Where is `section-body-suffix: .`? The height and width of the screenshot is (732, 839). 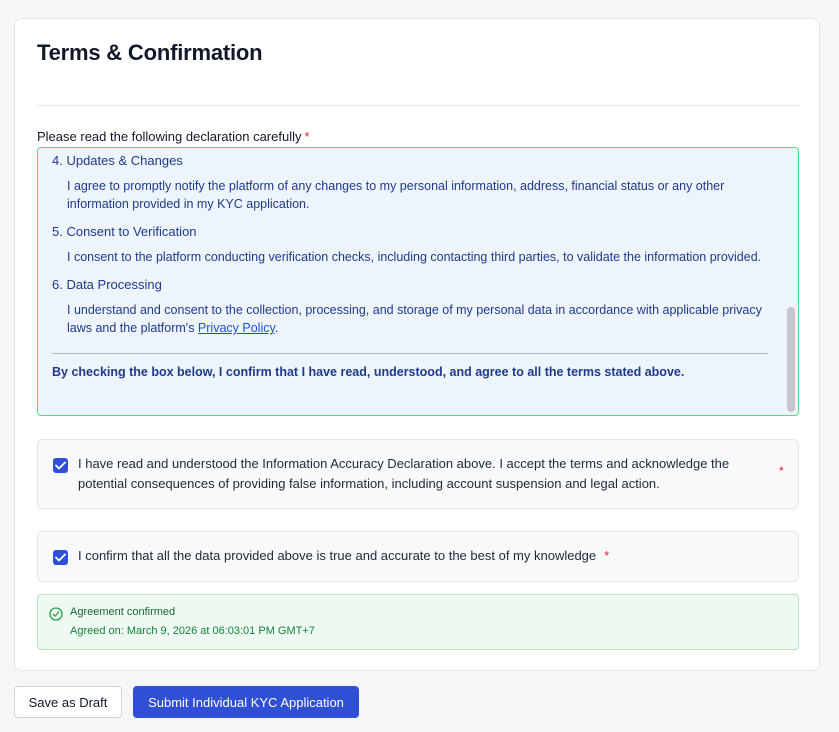
section-body-suffix: . is located at coordinates (276, 328).